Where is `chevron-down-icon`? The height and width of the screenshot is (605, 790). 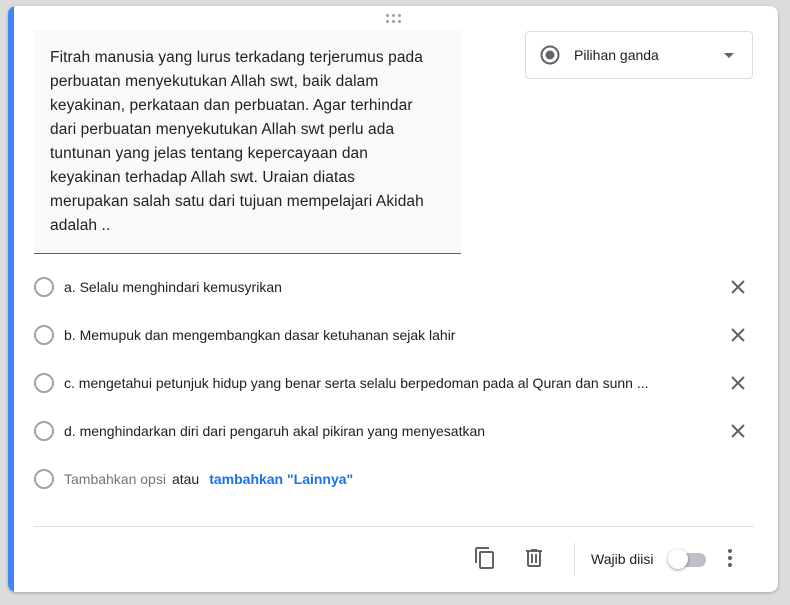
chevron-down-icon is located at coordinates (729, 55).